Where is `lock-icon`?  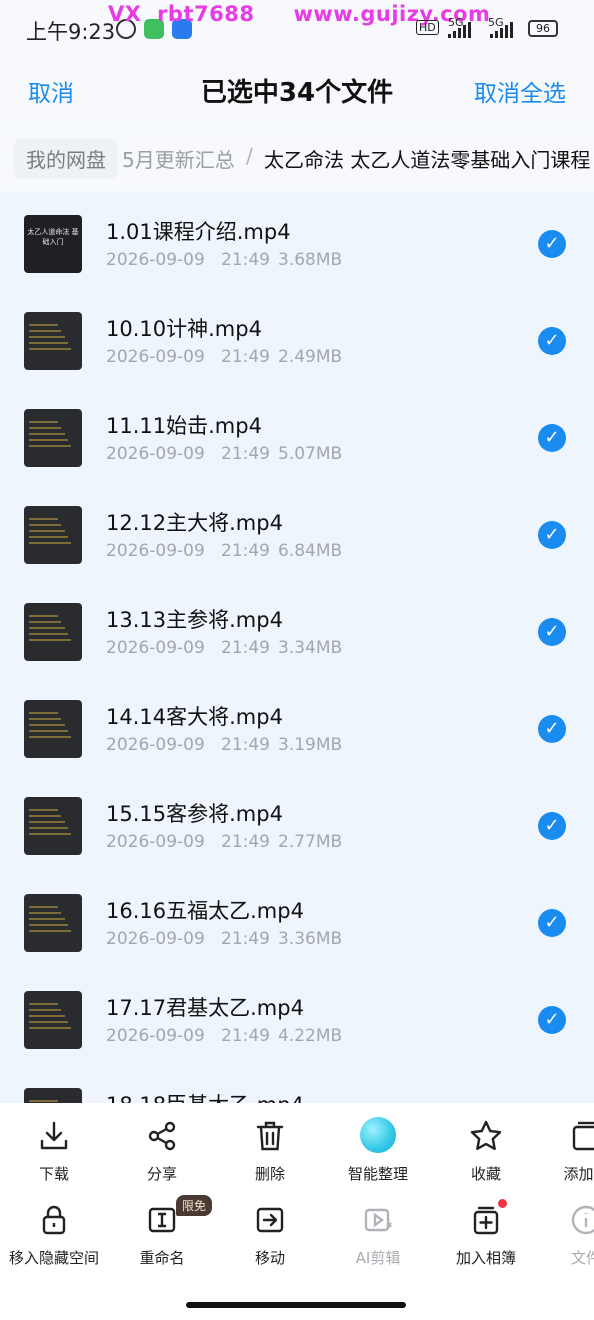
lock-icon is located at coordinates (54, 1220).